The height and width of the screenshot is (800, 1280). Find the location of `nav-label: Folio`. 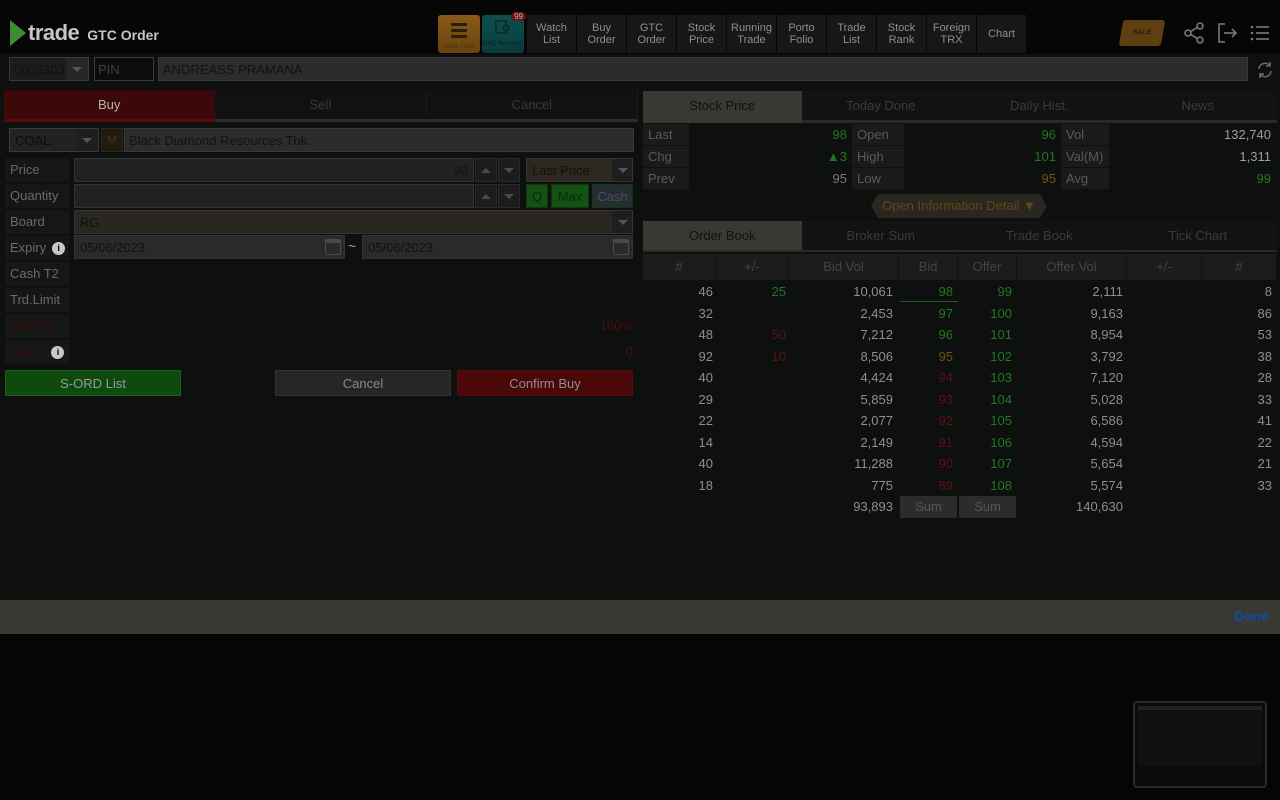

nav-label: Folio is located at coordinates (801, 40).